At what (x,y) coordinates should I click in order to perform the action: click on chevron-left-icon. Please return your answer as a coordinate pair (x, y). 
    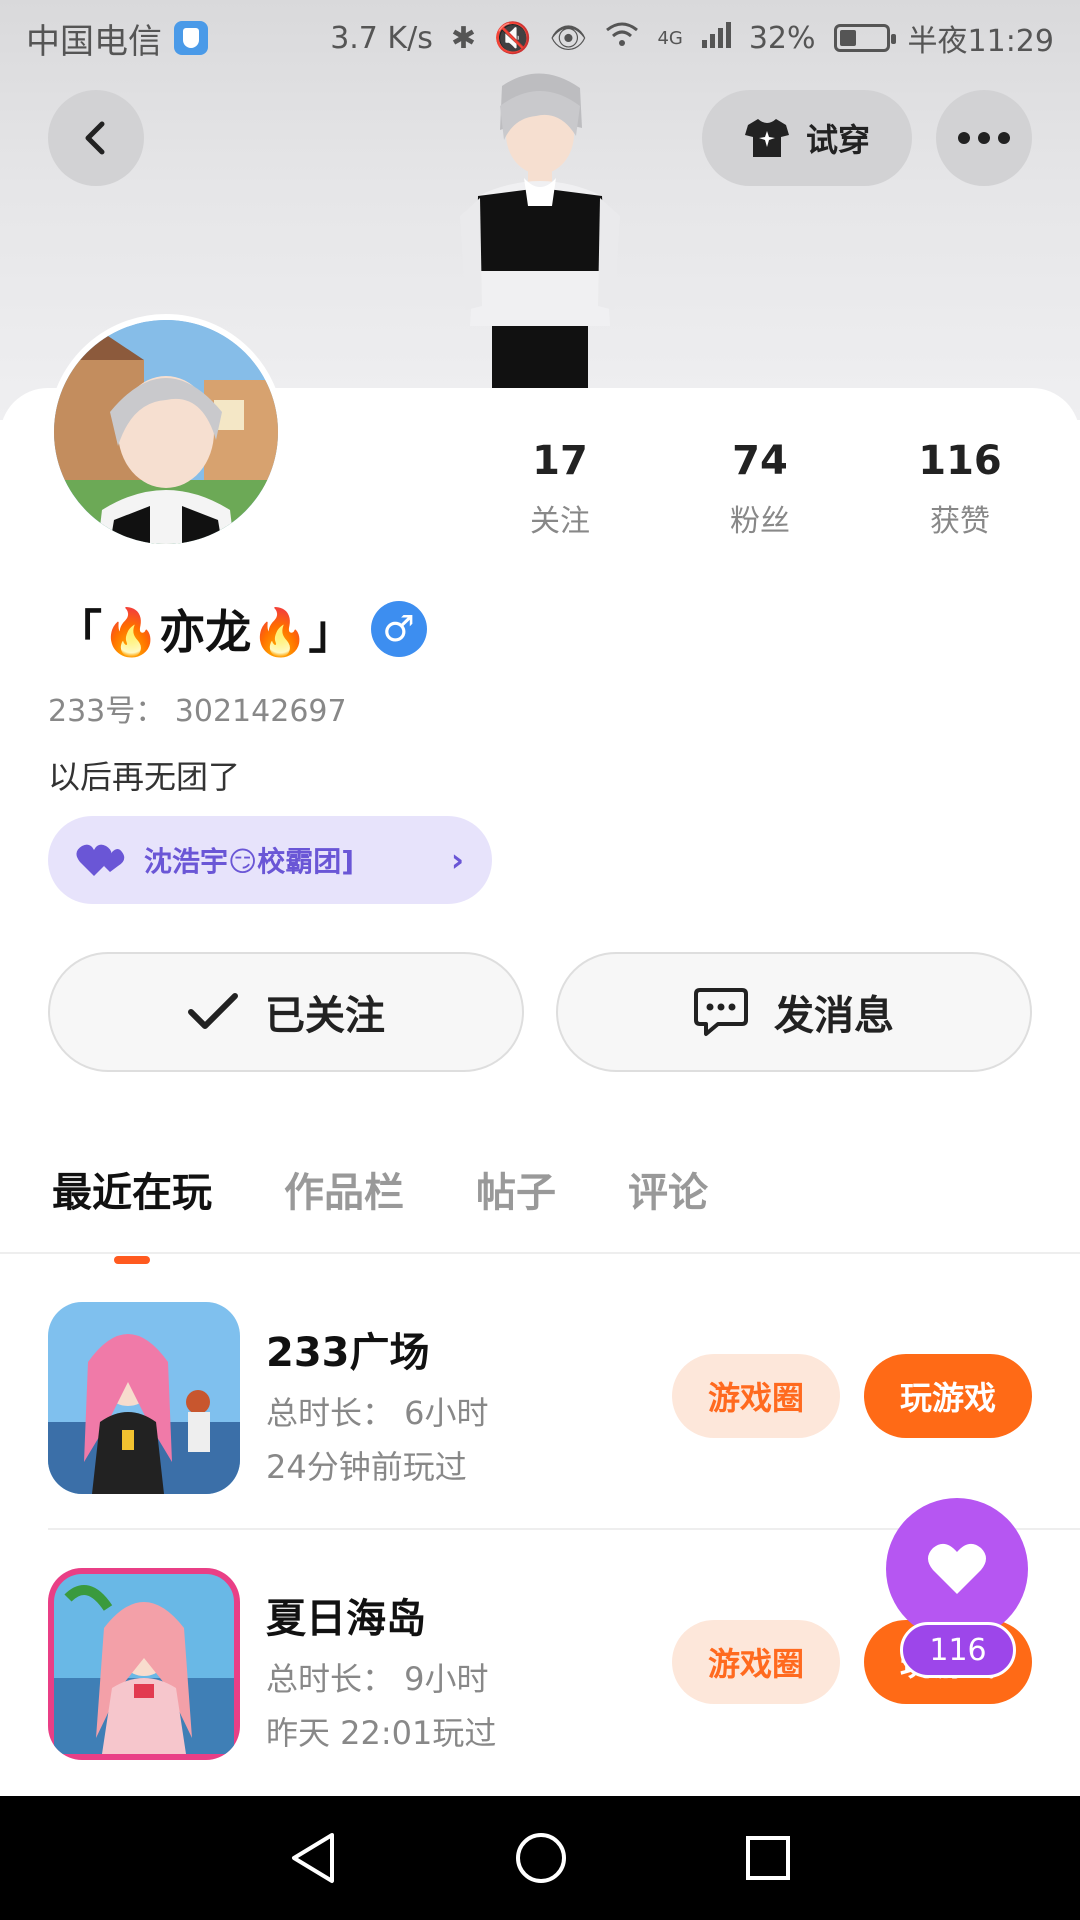
    Looking at the image, I should click on (95, 138).